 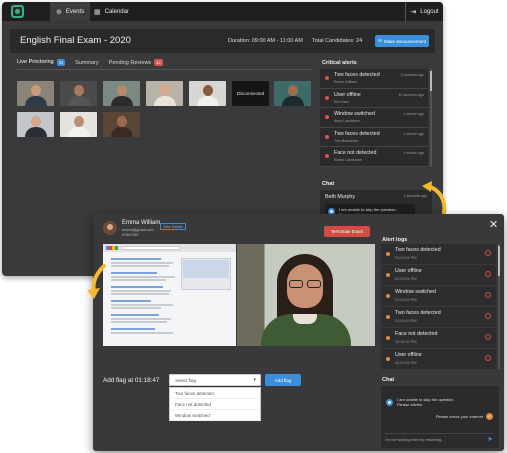 What do you see at coordinates (406, 341) in the screenshot?
I see `alert-log-time: 12:15:00 PM` at bounding box center [406, 341].